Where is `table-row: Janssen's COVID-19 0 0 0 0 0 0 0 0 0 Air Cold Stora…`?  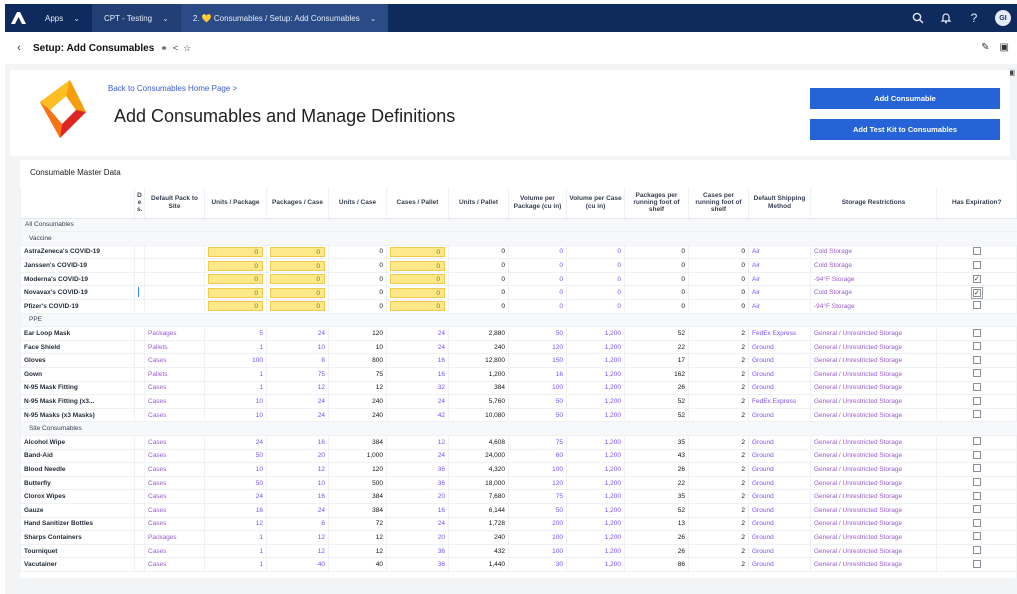 table-row: Janssen's COVID-19 0 0 0 0 0 0 0 0 0 Air Cold Stora… is located at coordinates (518, 265).